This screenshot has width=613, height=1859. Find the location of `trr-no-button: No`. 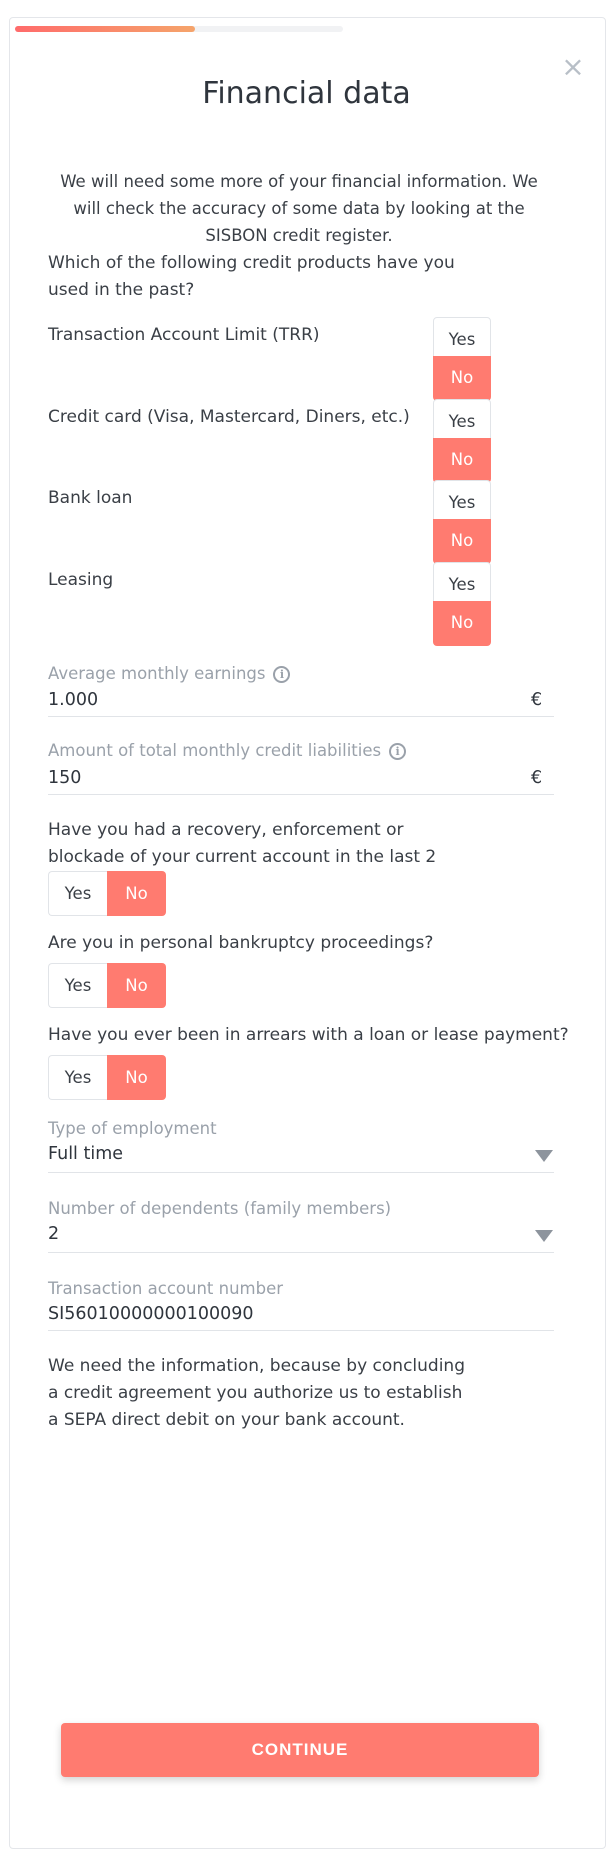

trr-no-button: No is located at coordinates (462, 378).